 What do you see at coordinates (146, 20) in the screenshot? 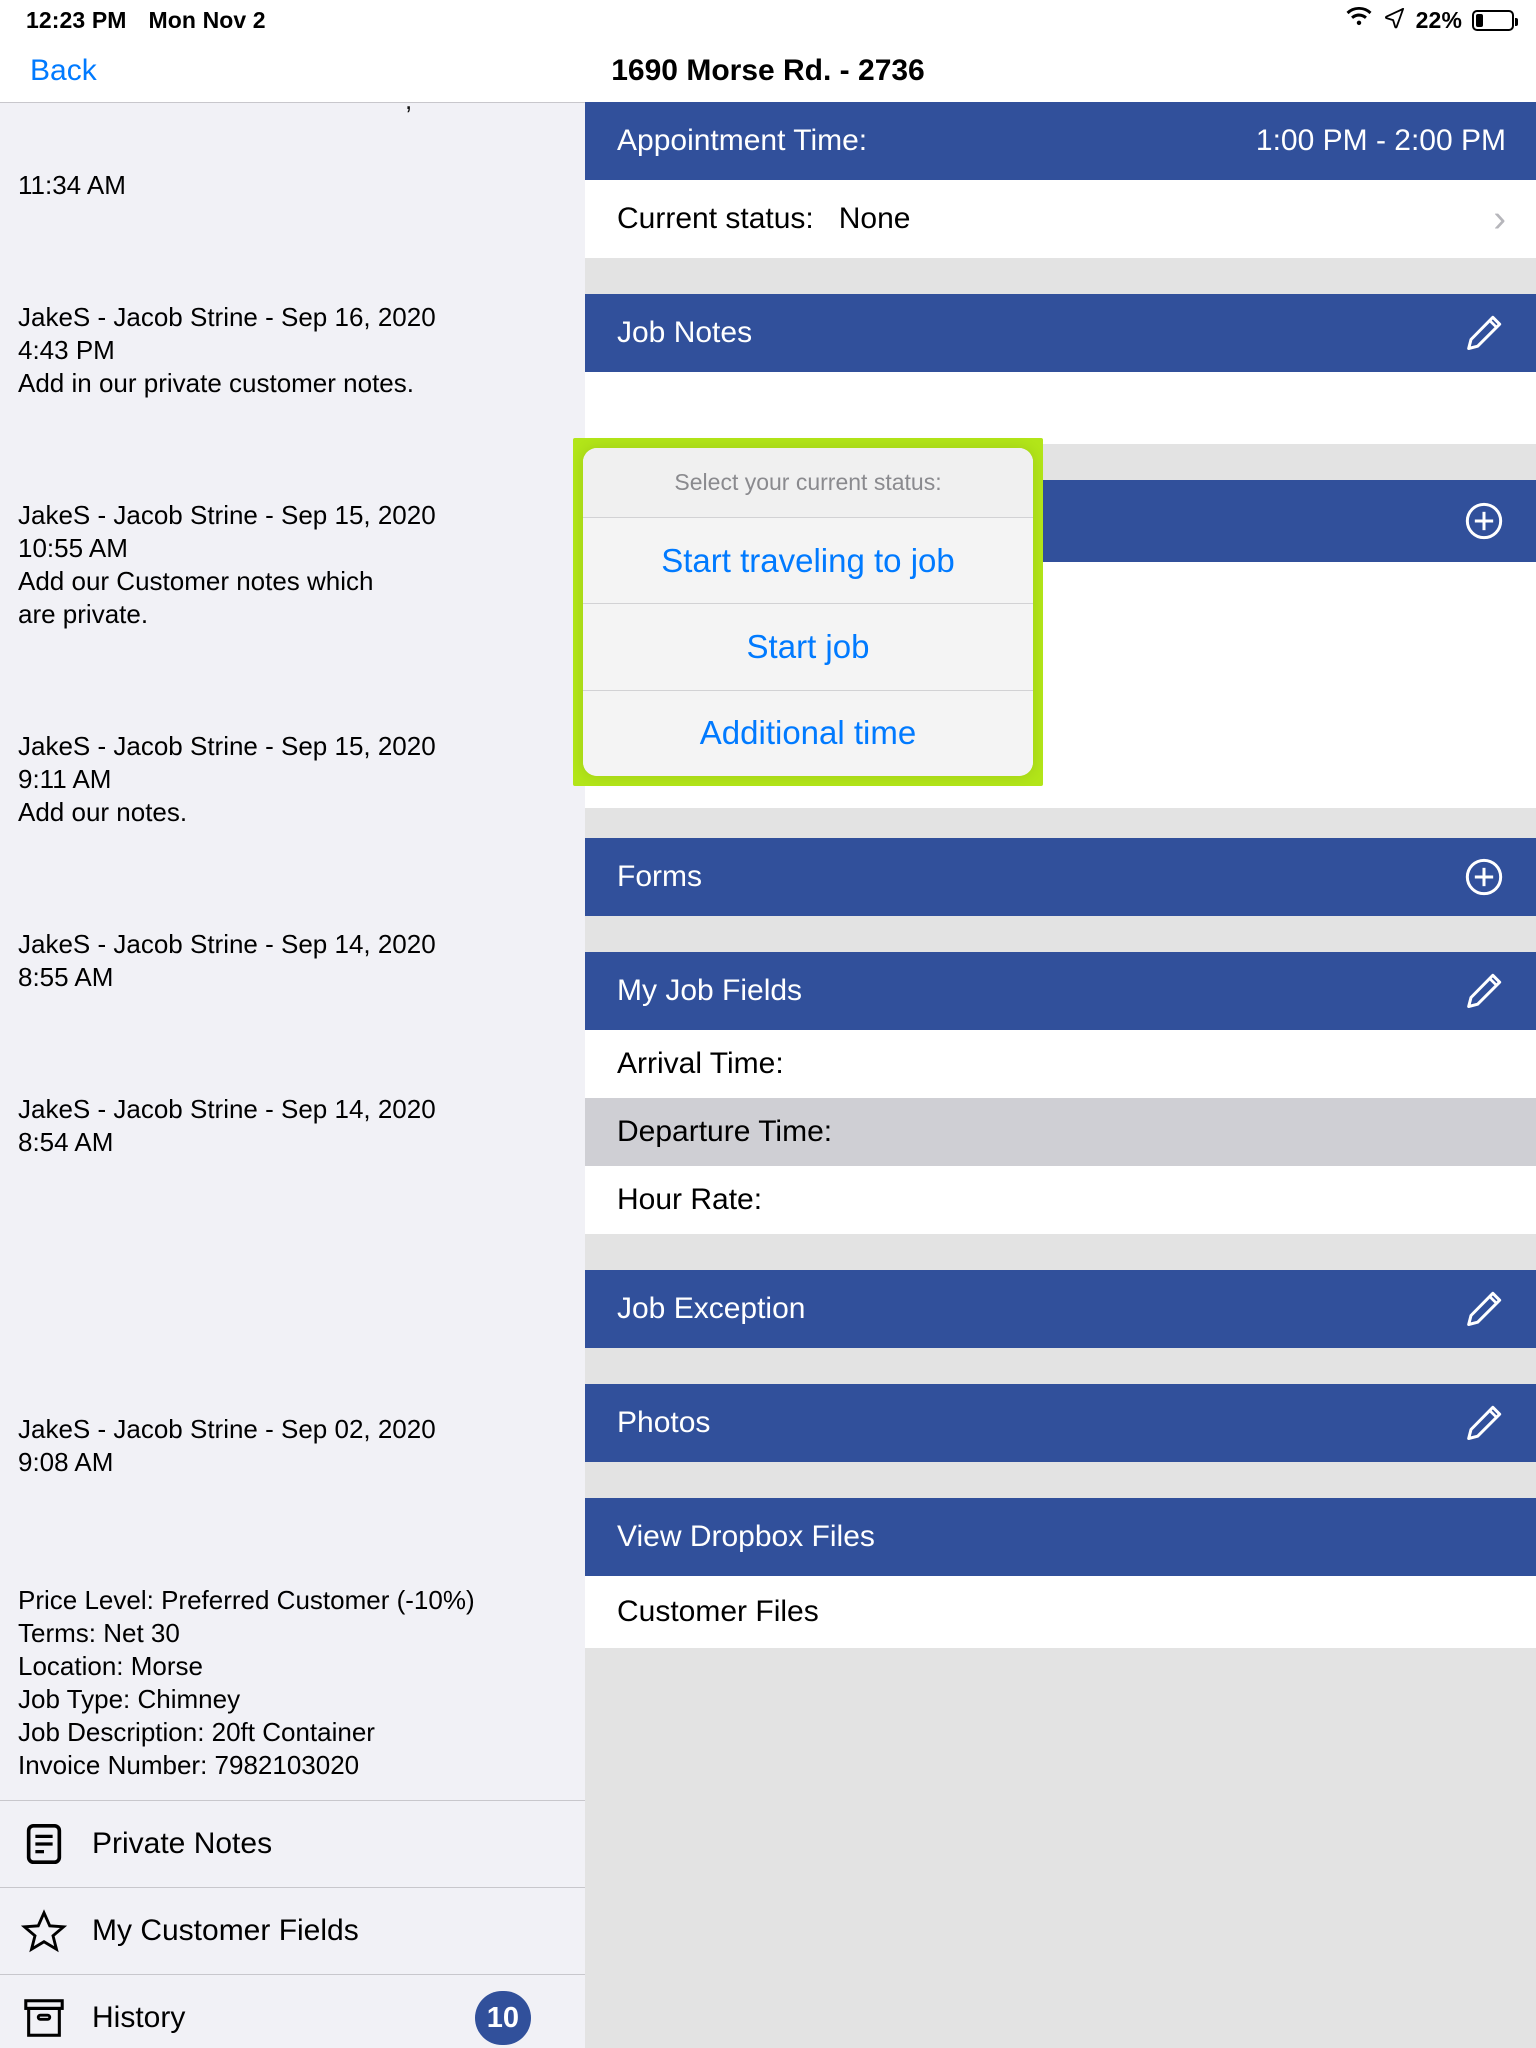
I see `status-bar-left: 12:23 PM Mon Nov 2` at bounding box center [146, 20].